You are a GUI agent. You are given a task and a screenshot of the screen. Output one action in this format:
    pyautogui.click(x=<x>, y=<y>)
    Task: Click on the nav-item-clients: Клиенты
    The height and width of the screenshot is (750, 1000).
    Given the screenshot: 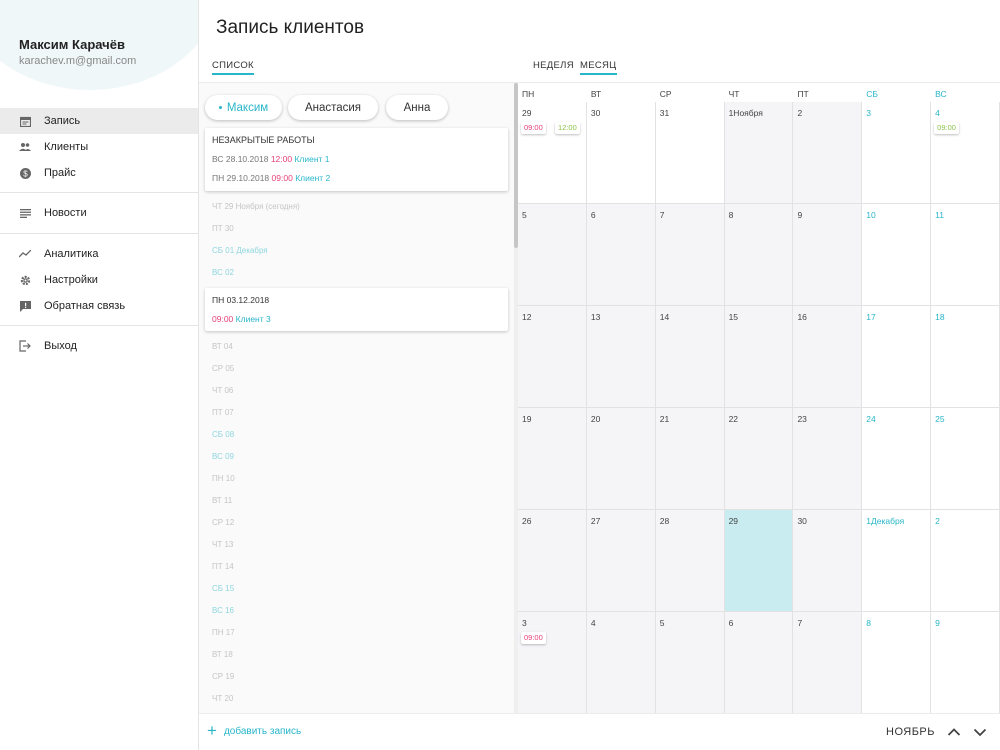 What is the action you would take?
    pyautogui.click(x=99, y=147)
    